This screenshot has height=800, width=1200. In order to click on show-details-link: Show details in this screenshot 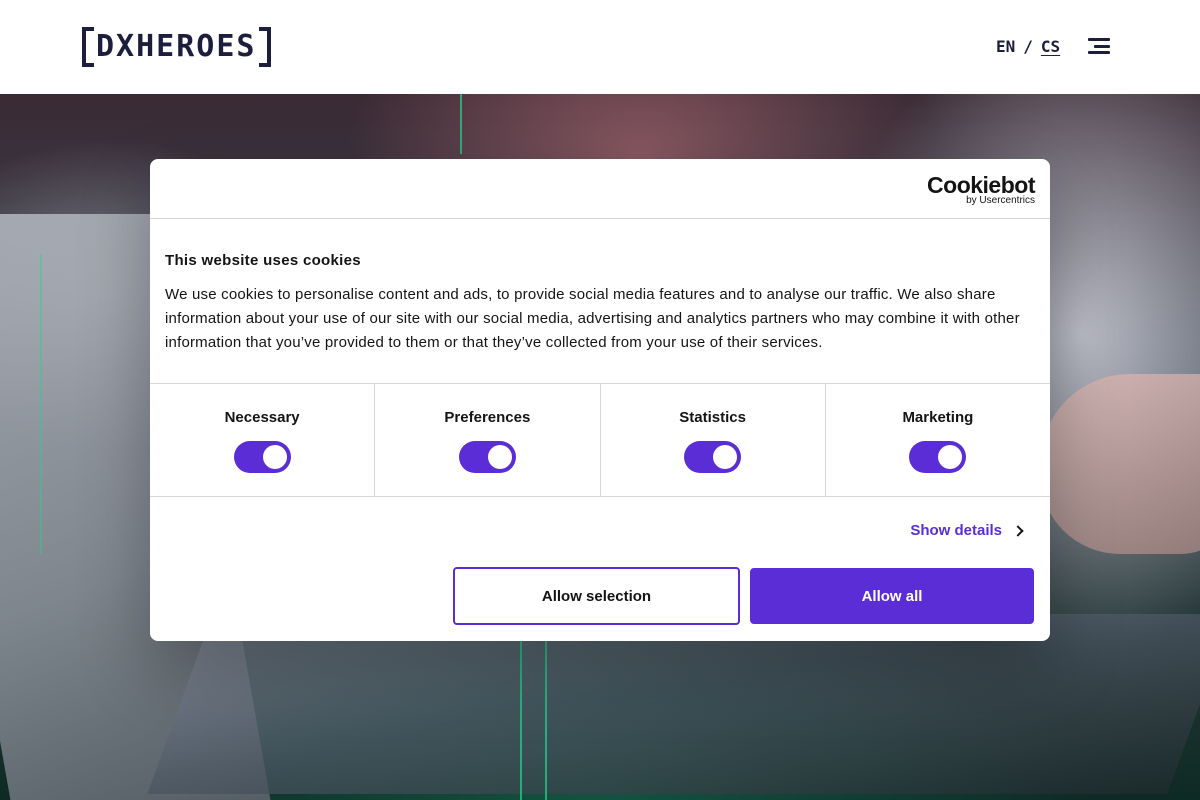, I will do `click(967, 531)`.